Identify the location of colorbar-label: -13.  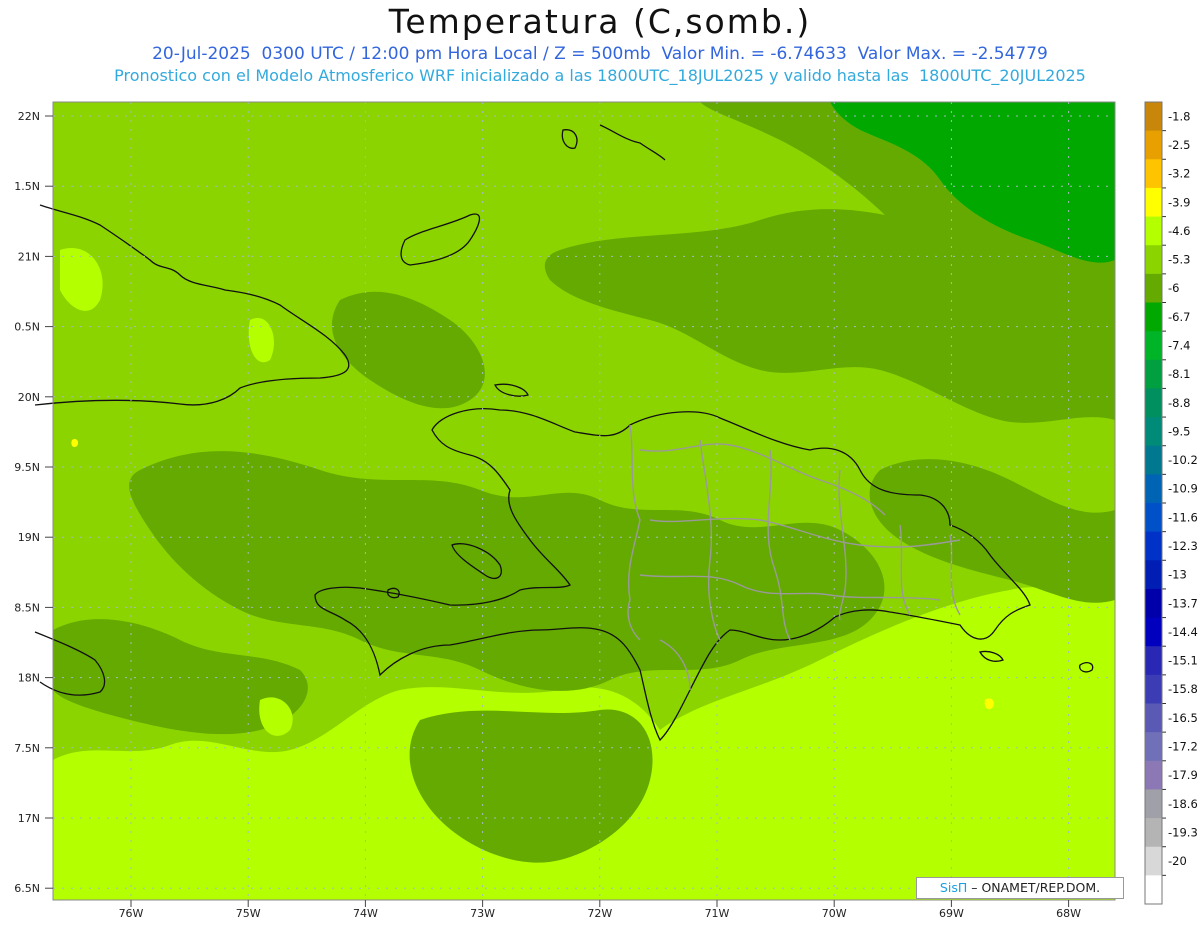
(1177, 575).